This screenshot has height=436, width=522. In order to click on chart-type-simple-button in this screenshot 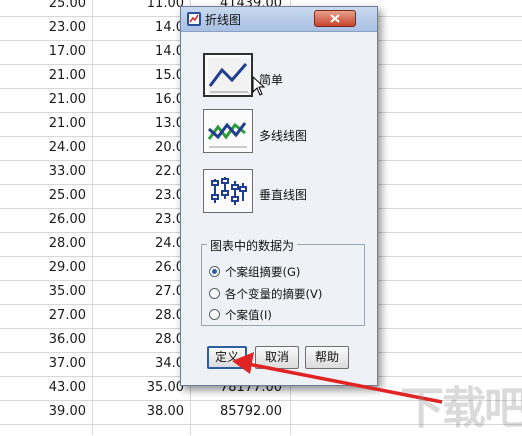, I will do `click(228, 75)`.